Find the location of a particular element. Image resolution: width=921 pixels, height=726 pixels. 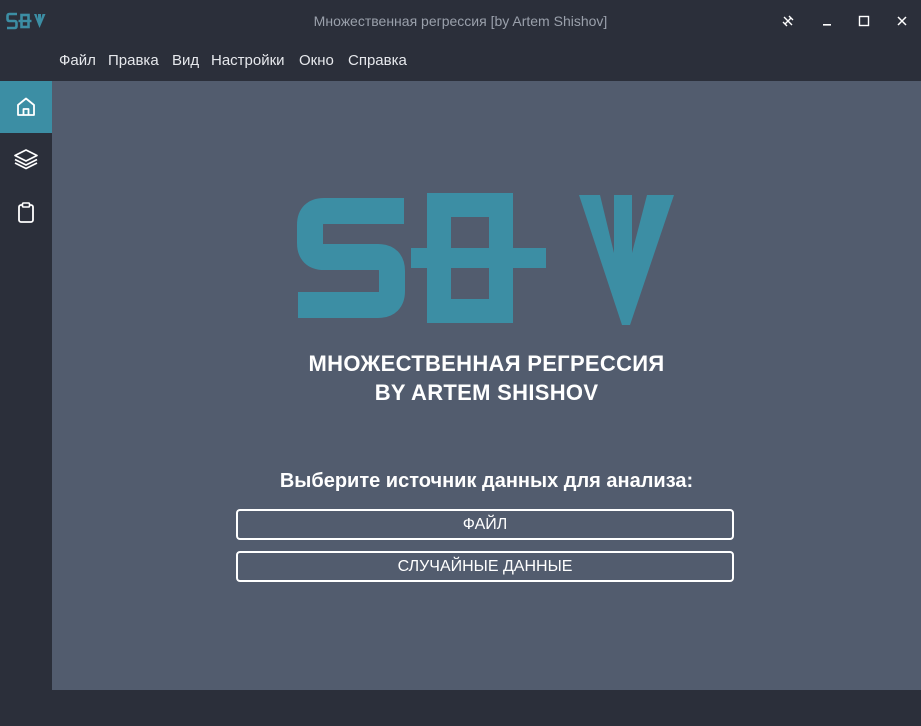

close-button is located at coordinates (902, 21).